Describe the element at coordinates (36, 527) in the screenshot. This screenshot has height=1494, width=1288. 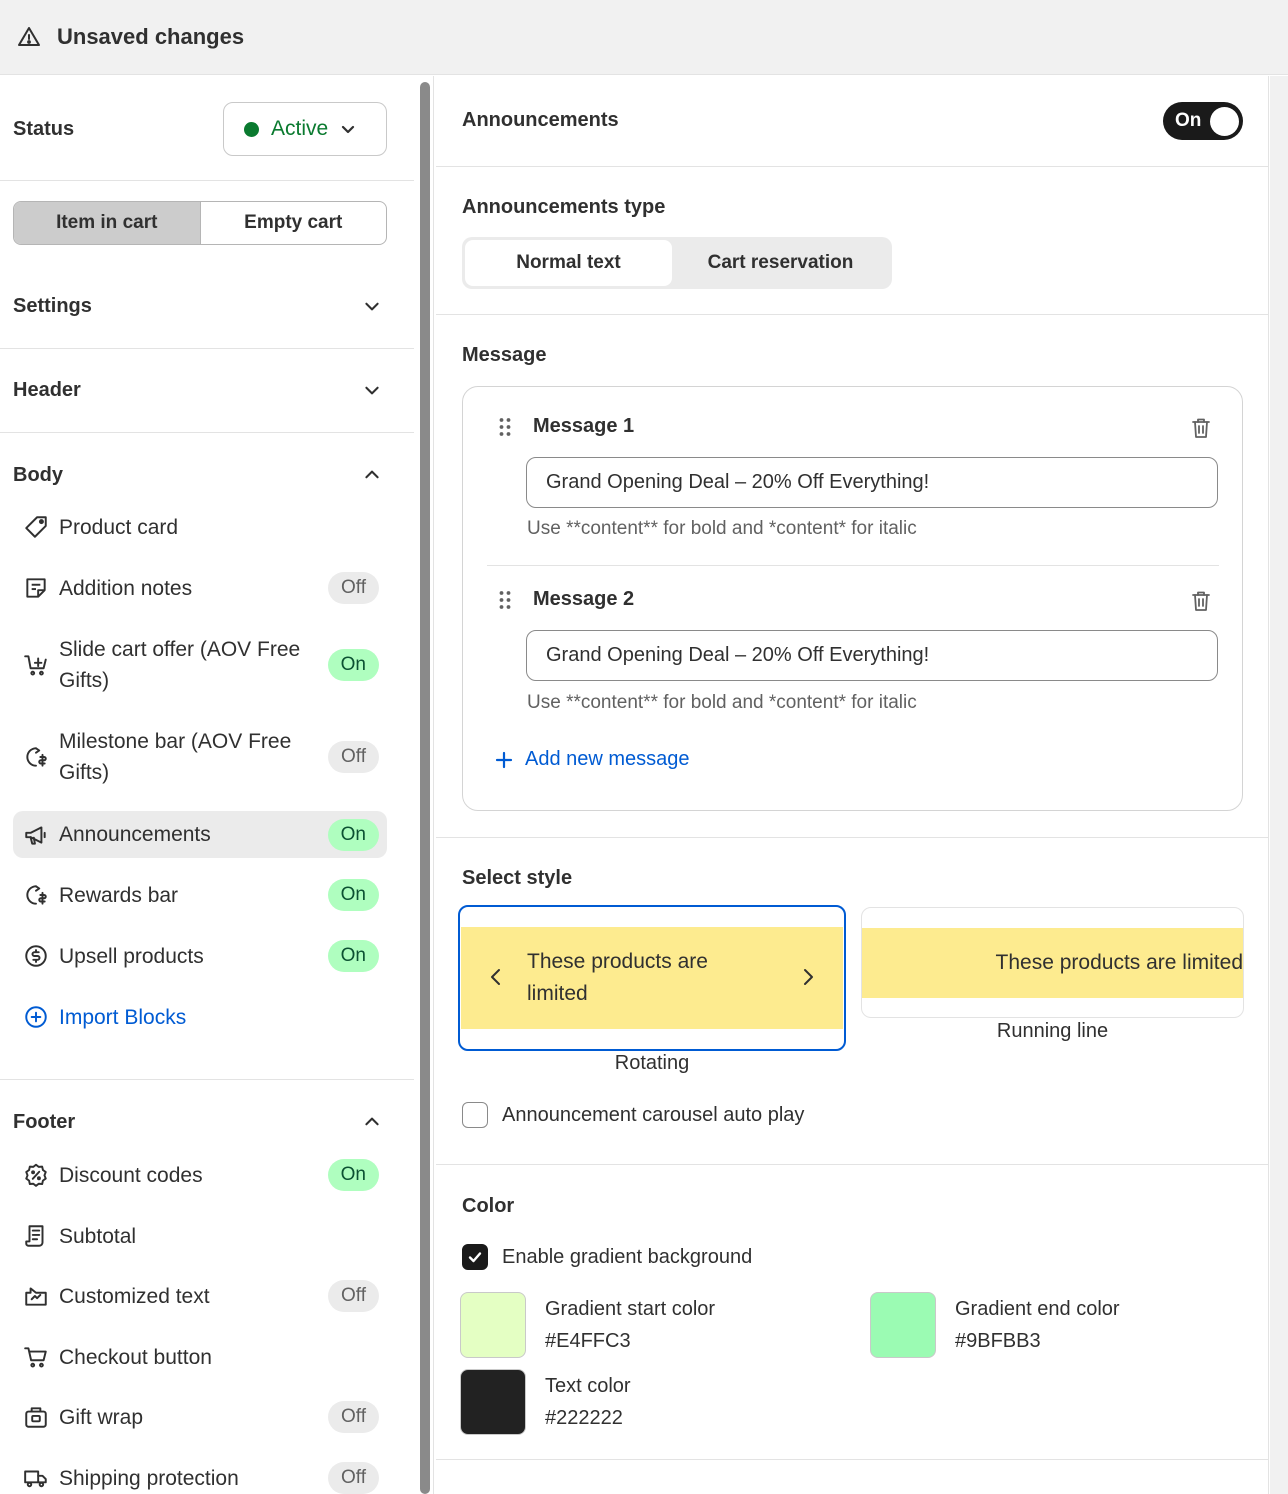
I see `tag-icon` at that location.